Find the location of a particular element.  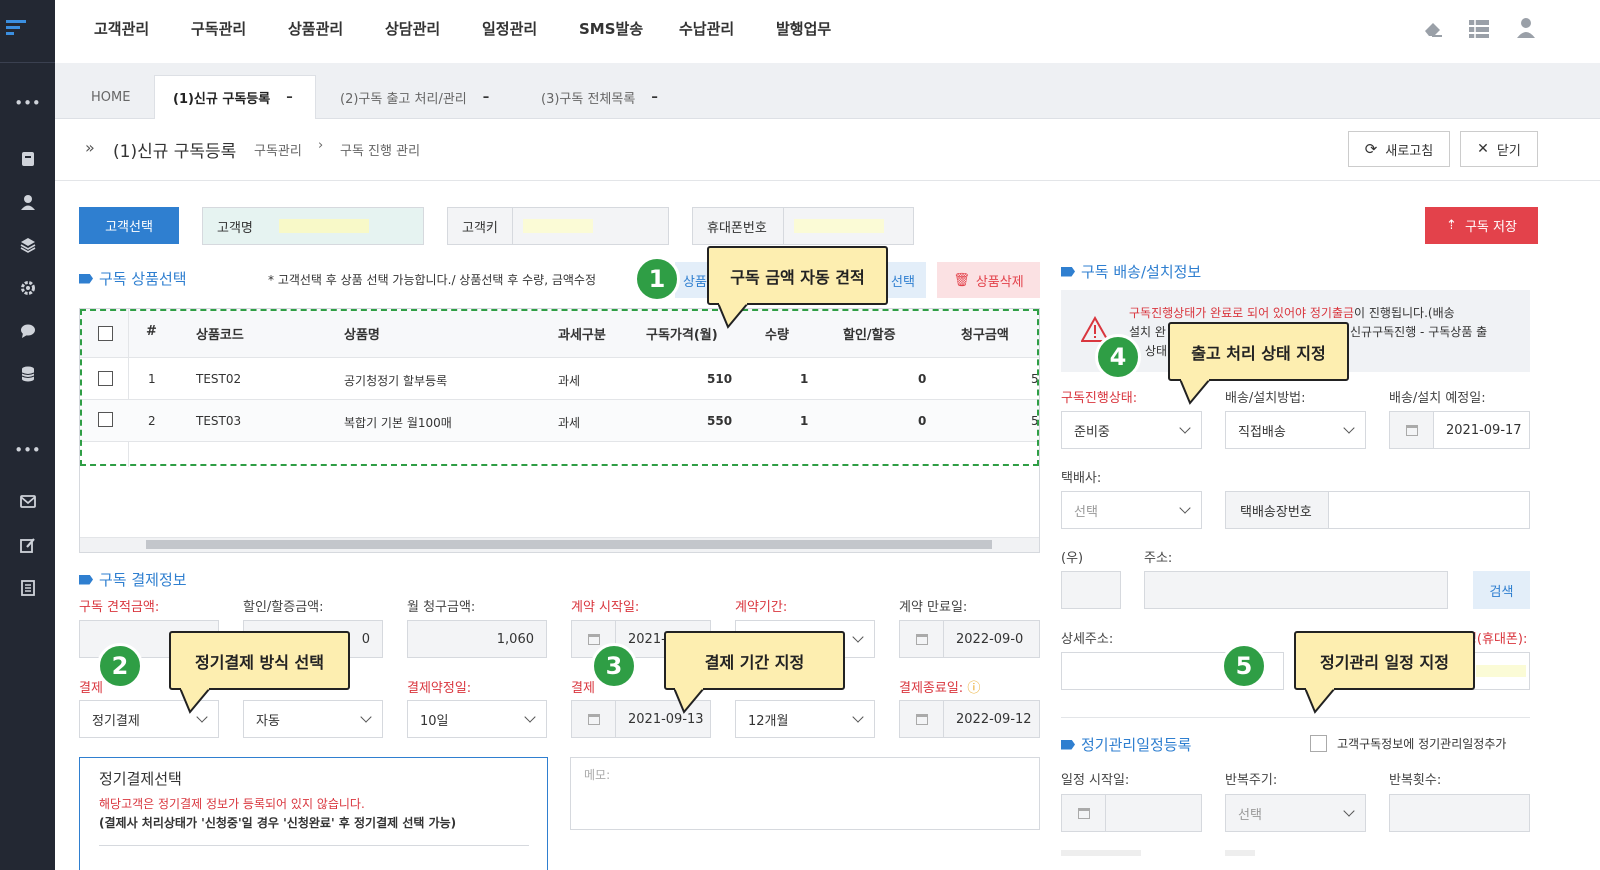

payment-end-label: 결제종료일: ⓘ is located at coordinates (940, 688).